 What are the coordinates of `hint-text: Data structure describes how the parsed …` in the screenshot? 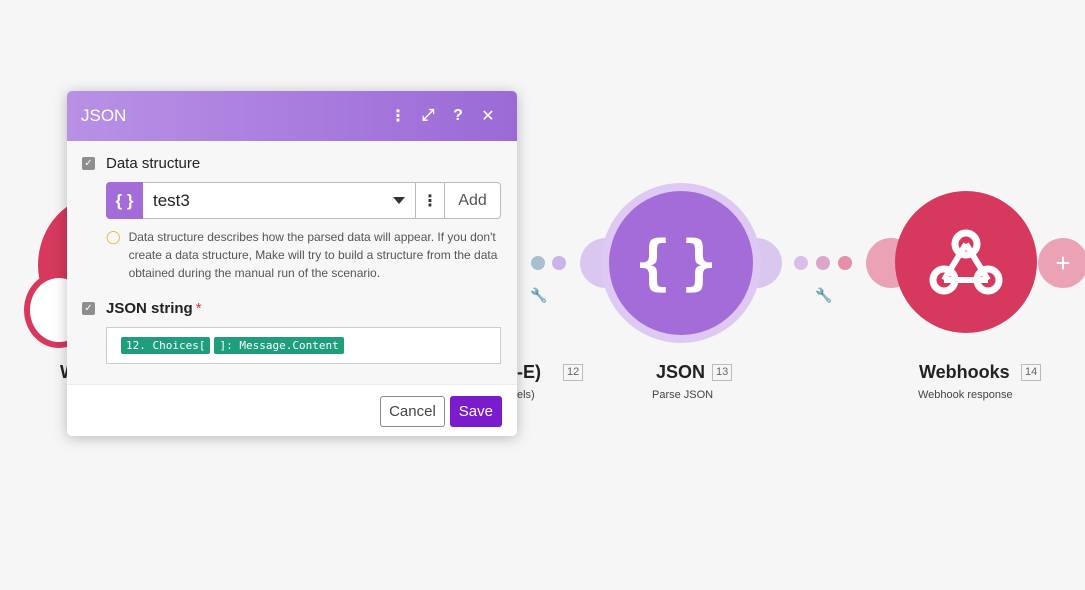 It's located at (313, 255).